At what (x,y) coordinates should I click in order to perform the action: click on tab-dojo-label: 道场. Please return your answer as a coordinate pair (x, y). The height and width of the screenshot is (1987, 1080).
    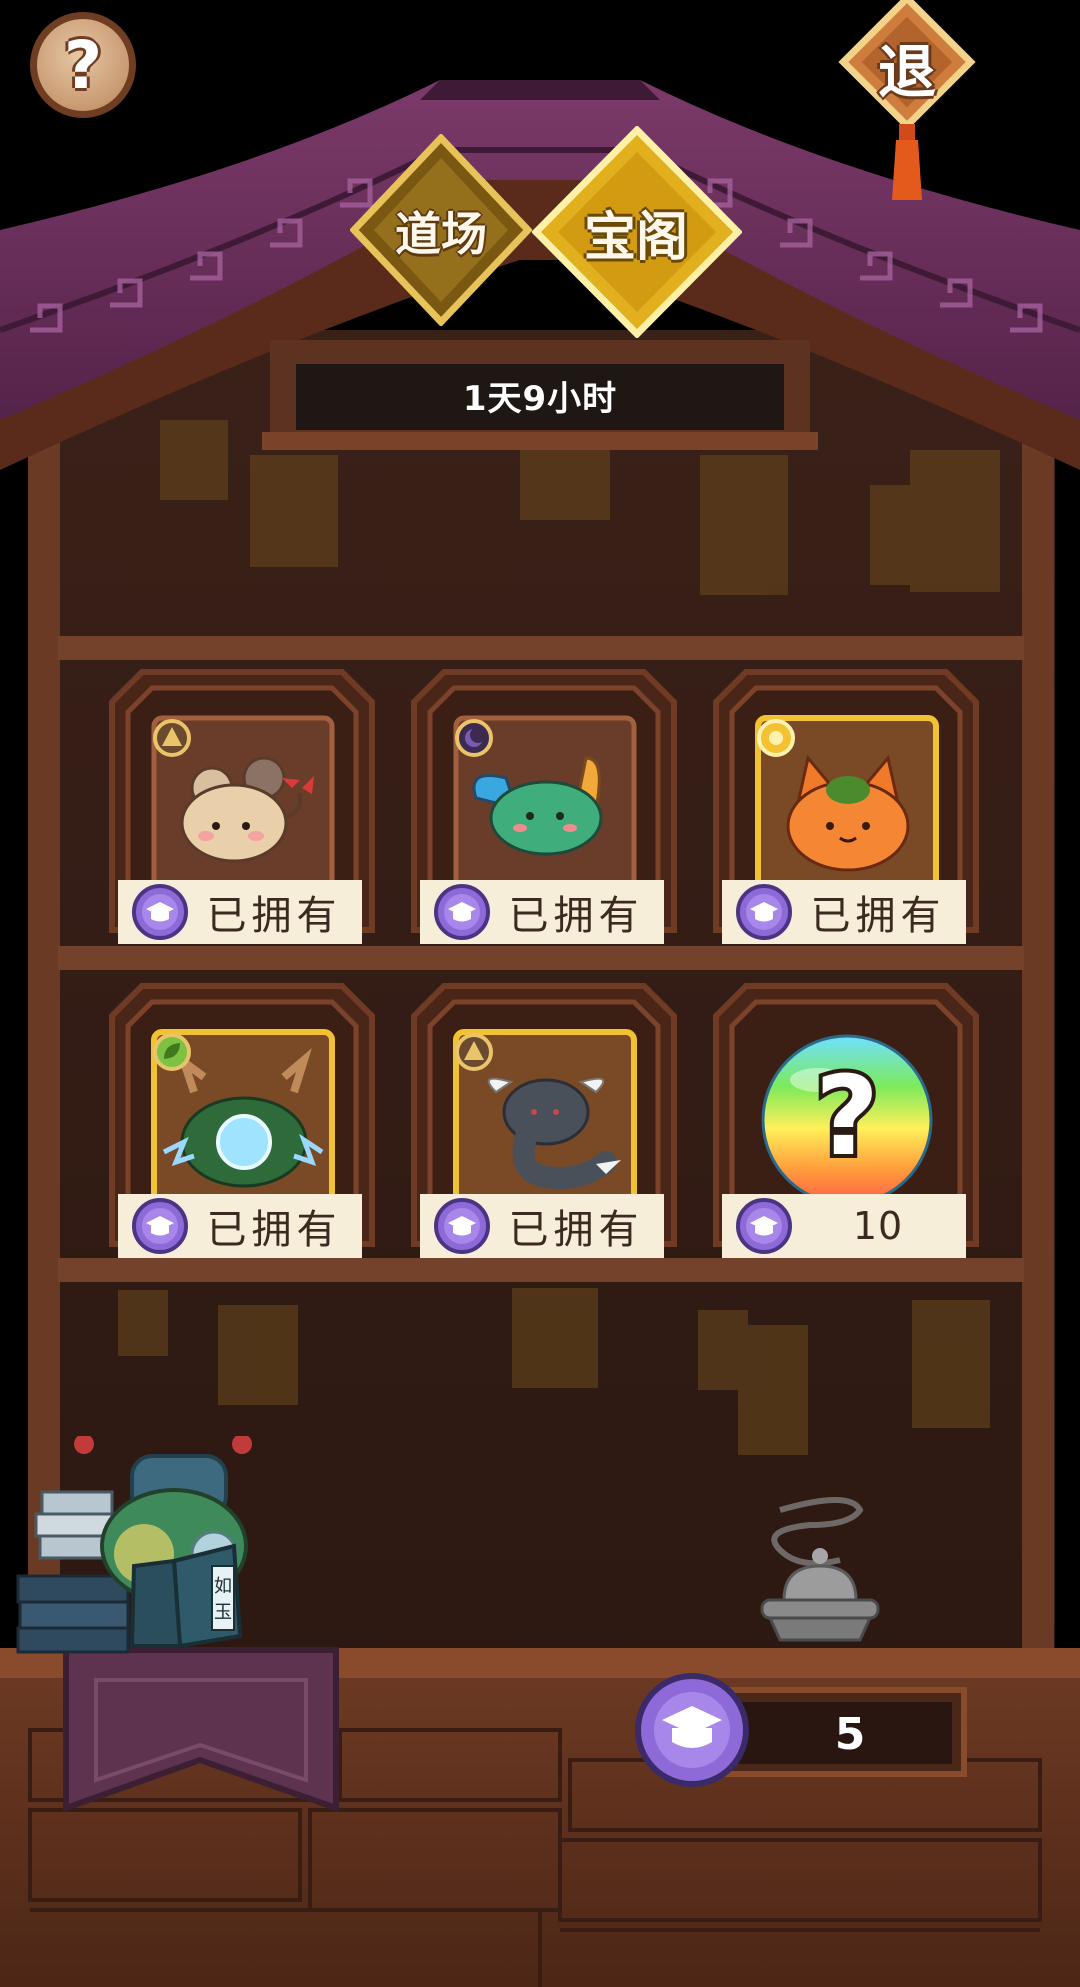
    Looking at the image, I should click on (441, 234).